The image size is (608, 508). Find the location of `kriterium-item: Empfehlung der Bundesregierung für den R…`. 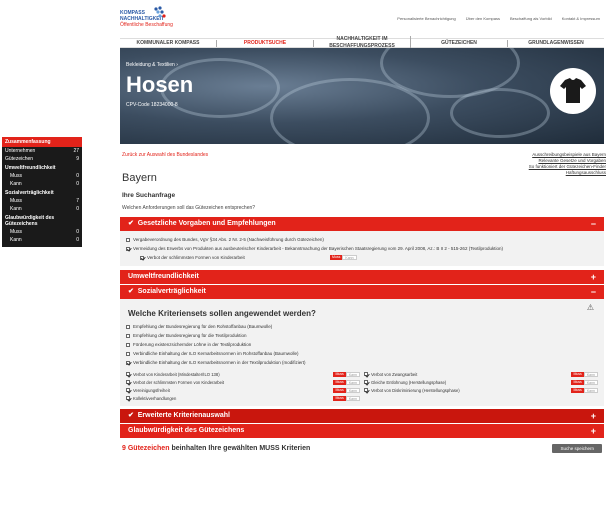

kriterium-item: Empfehlung der Bundesregierung für den R… is located at coordinates (362, 326).